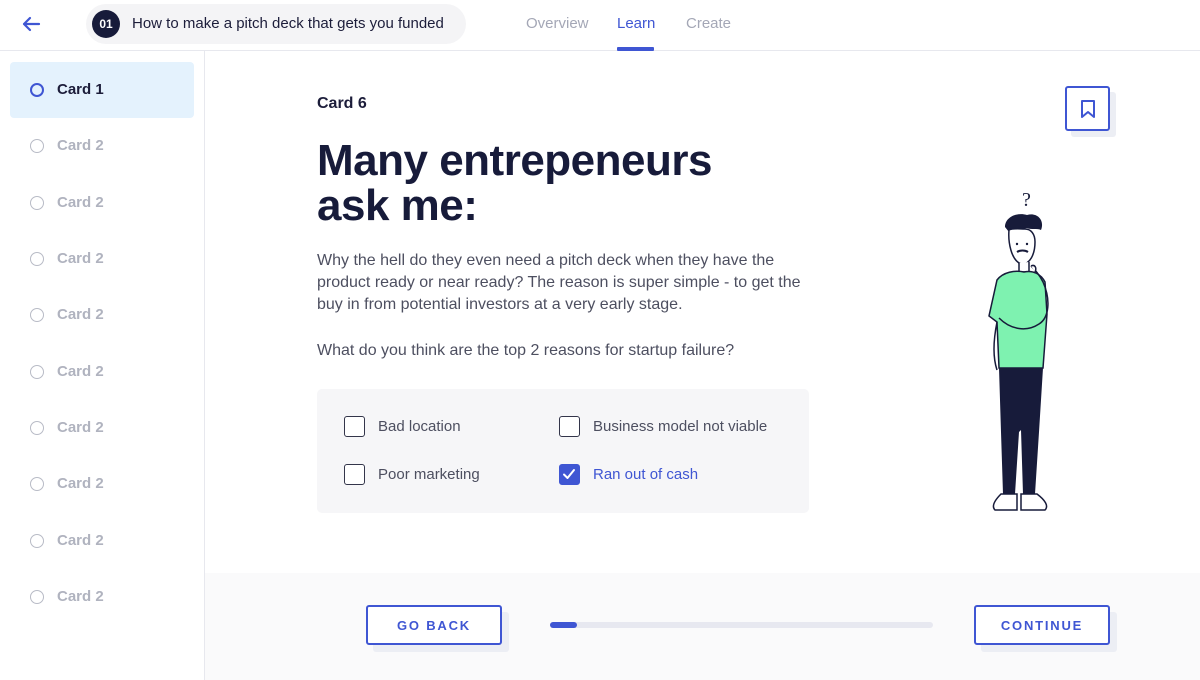 Image resolution: width=1200 pixels, height=680 pixels. What do you see at coordinates (557, 23) in the screenshot?
I see `tab-overview: Overview` at bounding box center [557, 23].